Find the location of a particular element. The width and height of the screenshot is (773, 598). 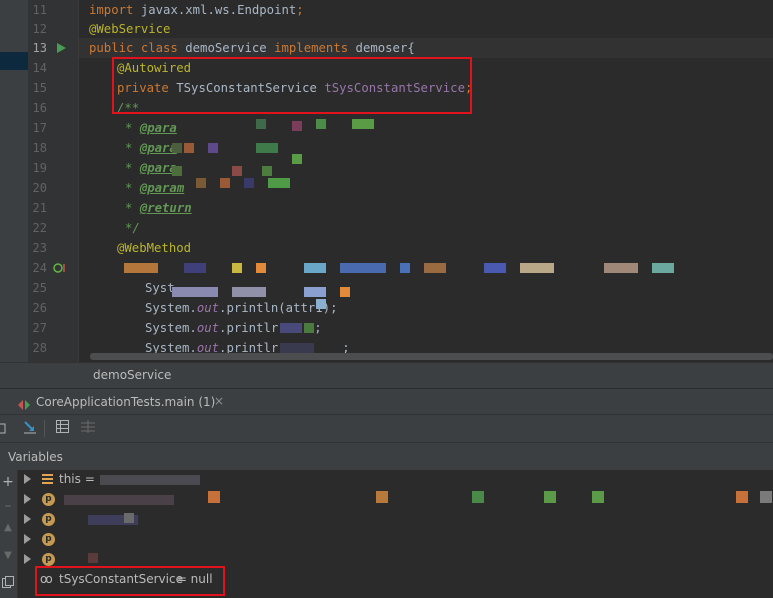

variable-name: this is located at coordinates (70, 479).